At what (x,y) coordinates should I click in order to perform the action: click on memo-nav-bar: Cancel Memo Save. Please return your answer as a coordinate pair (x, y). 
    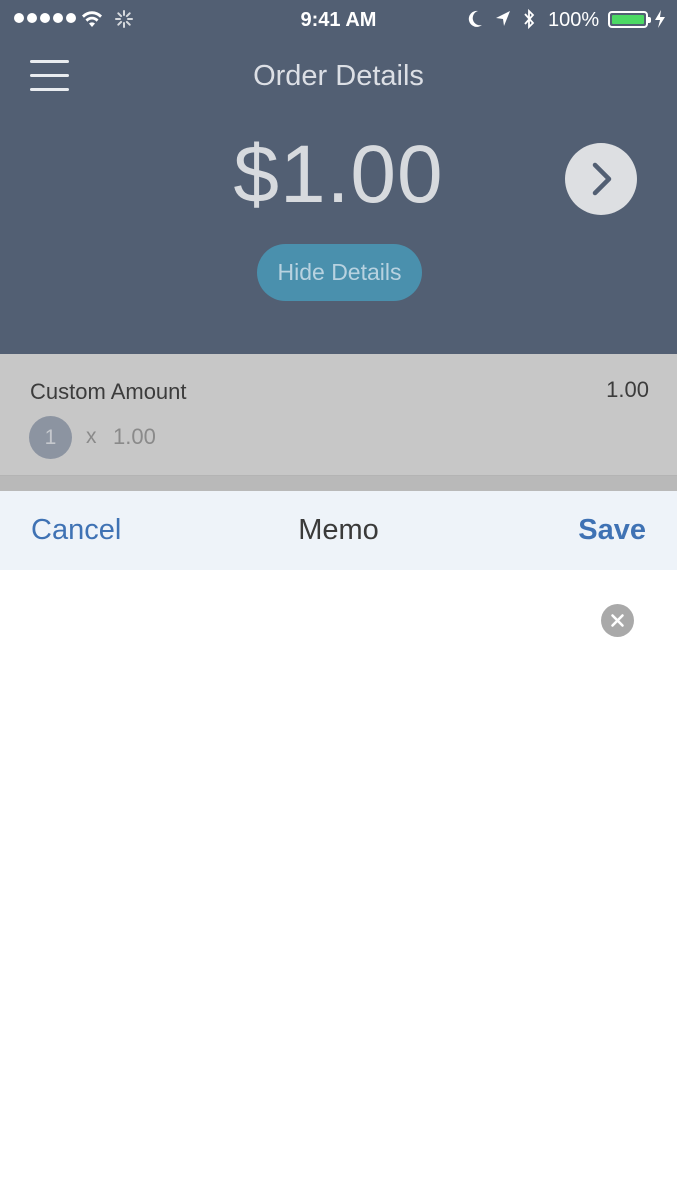
    Looking at the image, I should click on (338, 530).